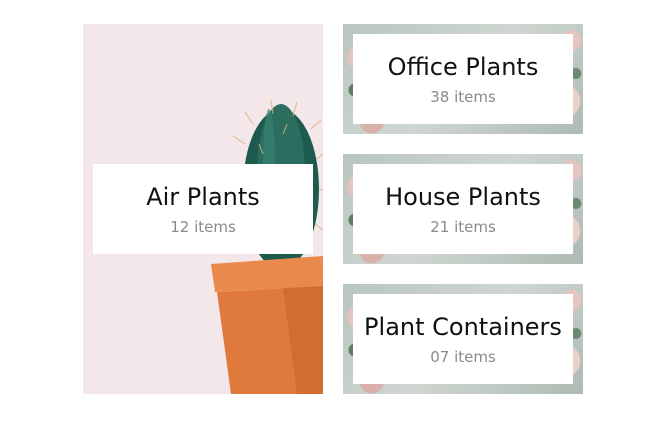 The width and height of the screenshot is (665, 424). What do you see at coordinates (203, 197) in the screenshot?
I see `category-title: Air Plants` at bounding box center [203, 197].